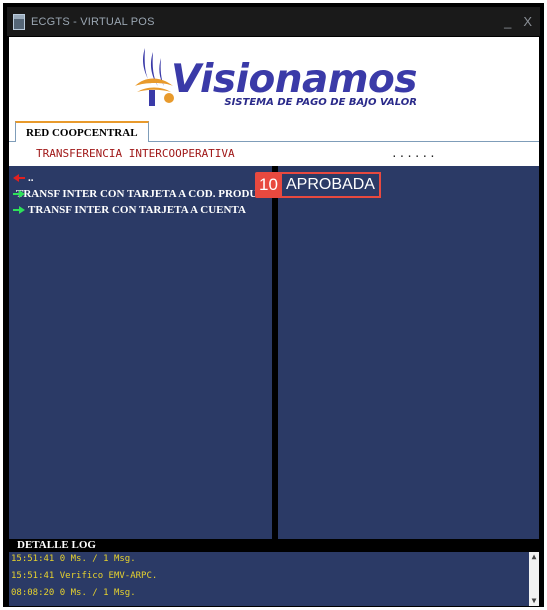  I want to click on tab-red-coopcentral: RED COOPCENTRAL, so click(82, 131).